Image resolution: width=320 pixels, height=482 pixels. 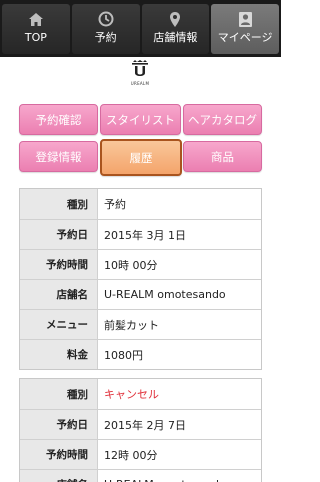 I want to click on table-row: 予約時間 12時 00分, so click(x=140, y=454).